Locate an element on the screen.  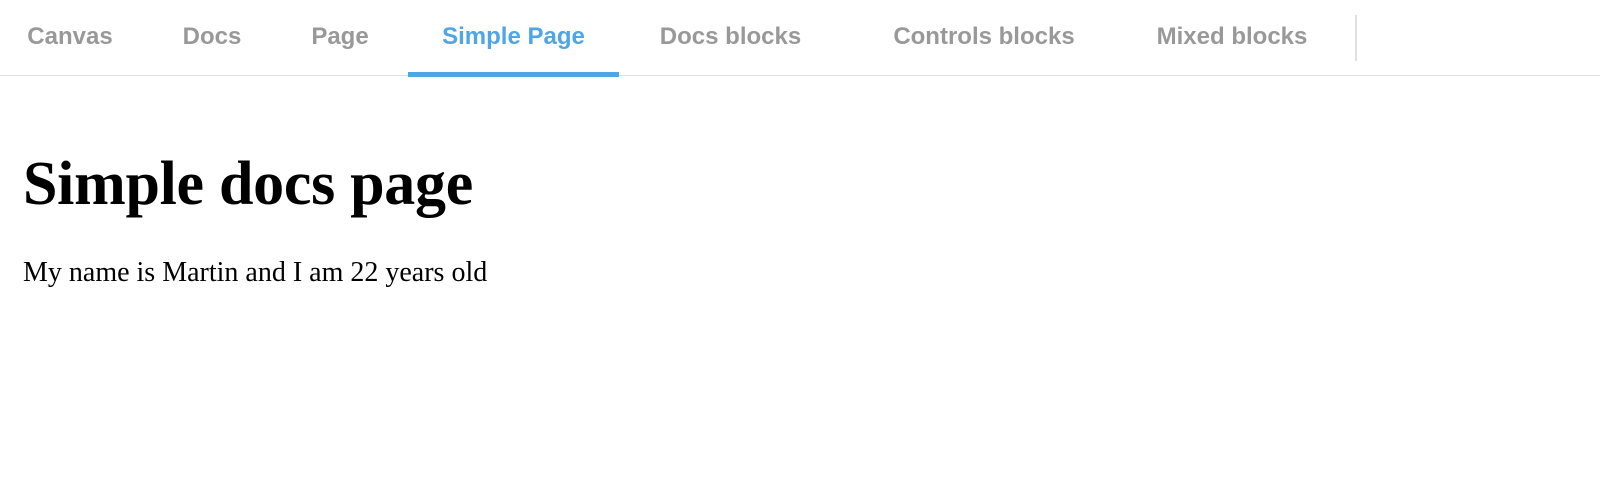
tab-canvas: Canvas is located at coordinates (70, 38).